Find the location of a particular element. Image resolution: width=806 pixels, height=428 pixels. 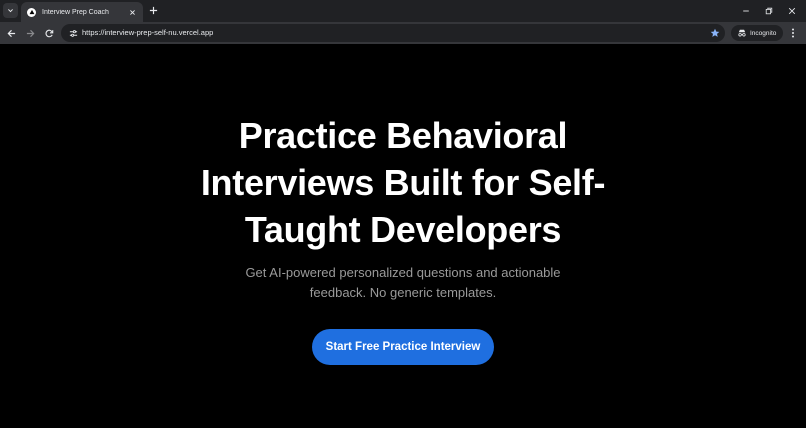

restore-icon is located at coordinates (769, 11).